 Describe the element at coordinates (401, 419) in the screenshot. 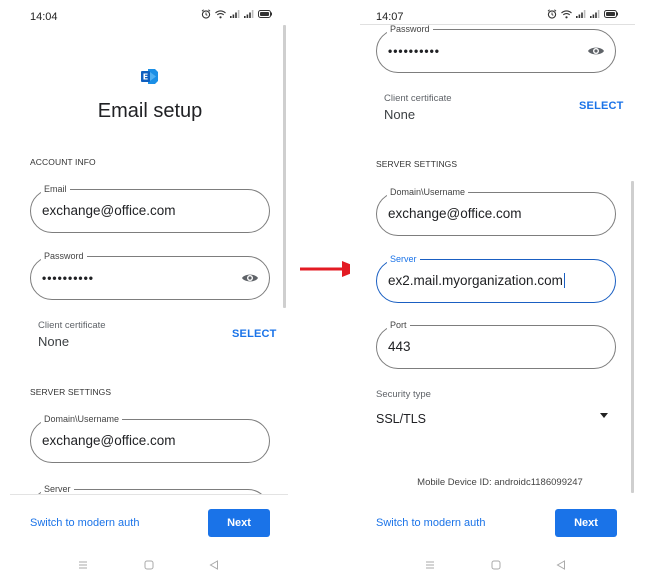

I see `security-type-value: SSL/TLS` at that location.